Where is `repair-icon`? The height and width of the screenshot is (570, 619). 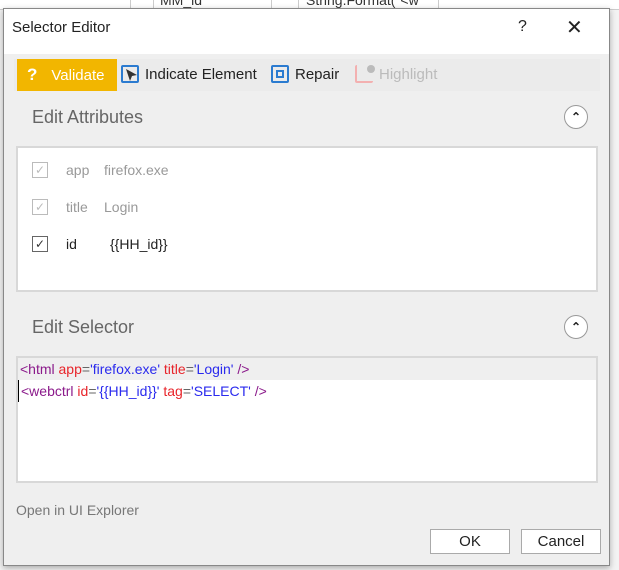 repair-icon is located at coordinates (280, 74).